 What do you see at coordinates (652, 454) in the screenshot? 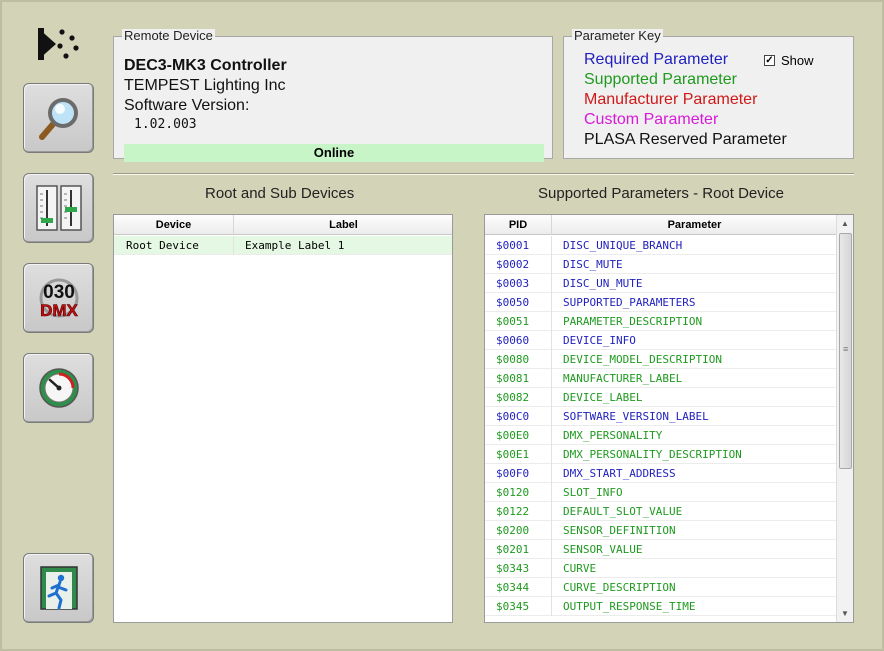
I see `parameter-cell: DMX_PERSONALITY_DESCRIPTION` at bounding box center [652, 454].